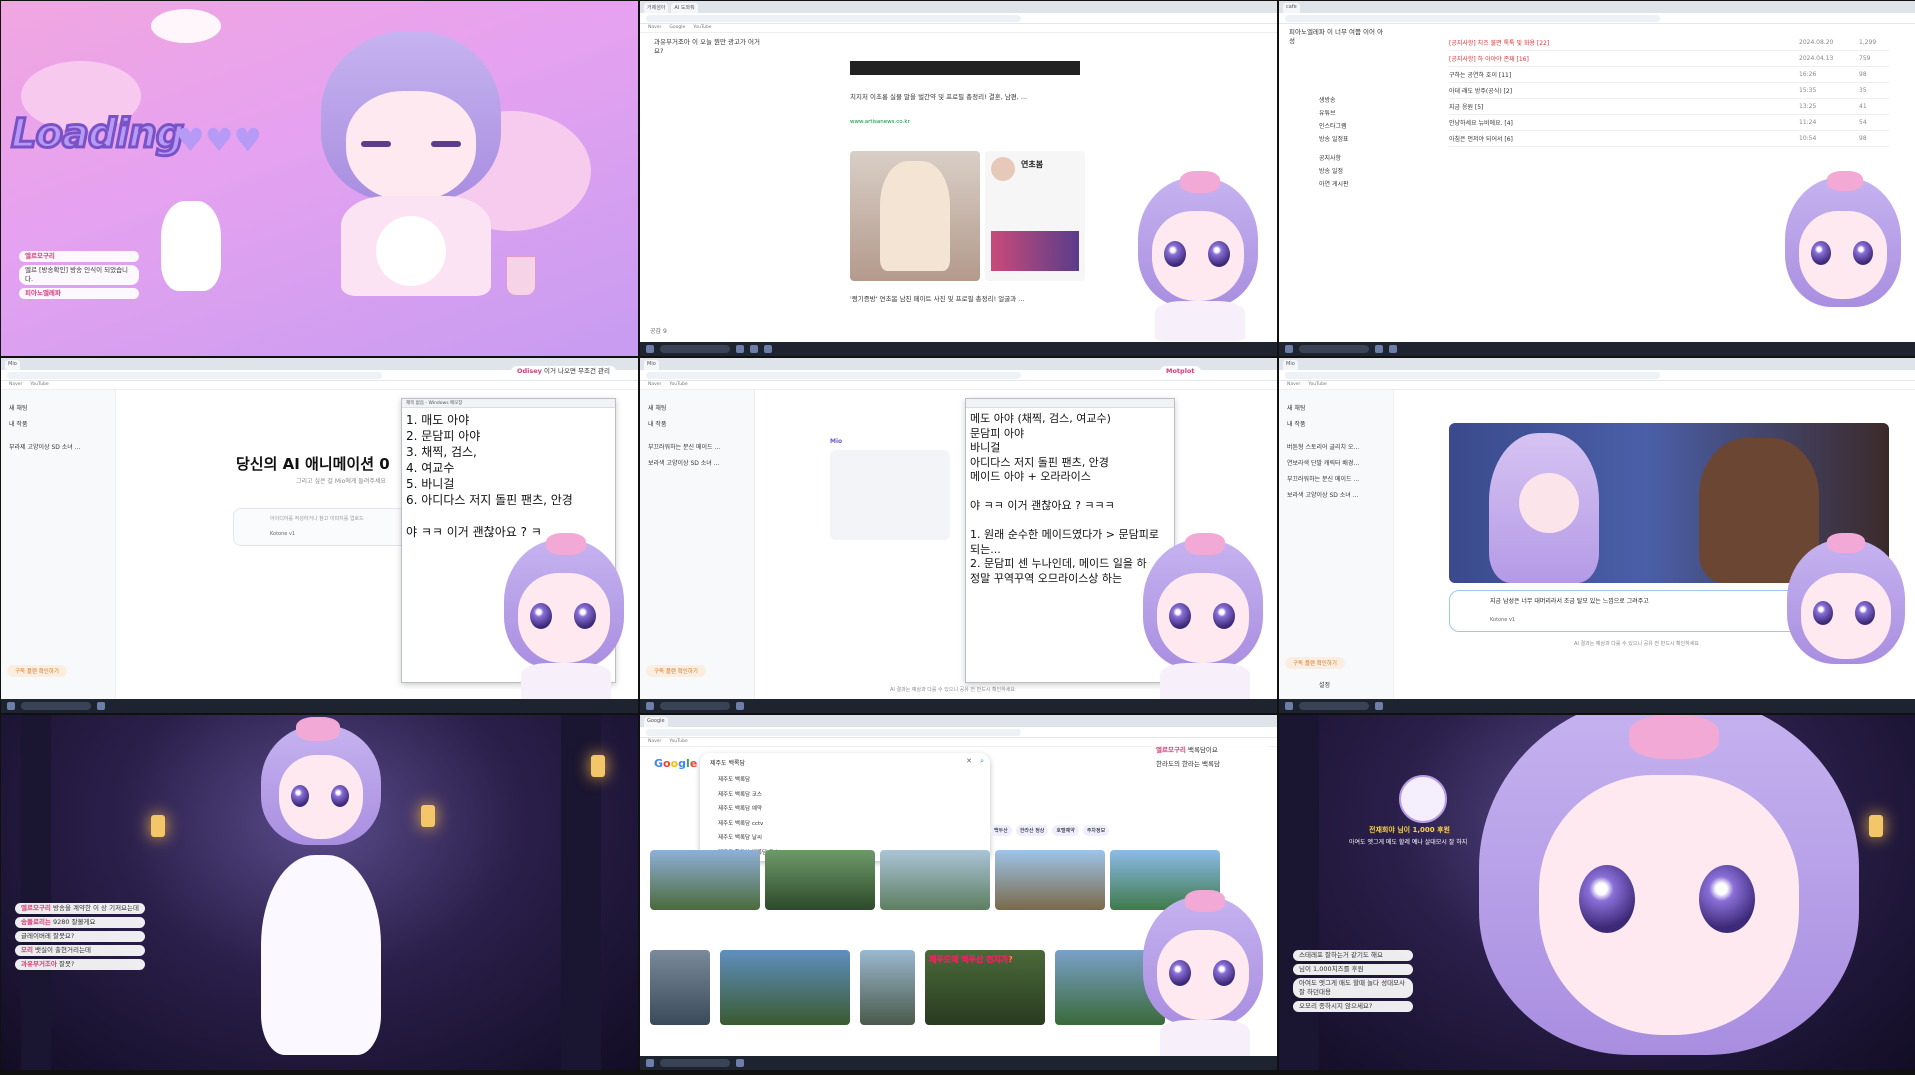 Image resolution: width=1915 pixels, height=1075 pixels. Describe the element at coordinates (1210, 764) in the screenshot. I see `chat-message: 한라도의 한라는 백록담` at that location.